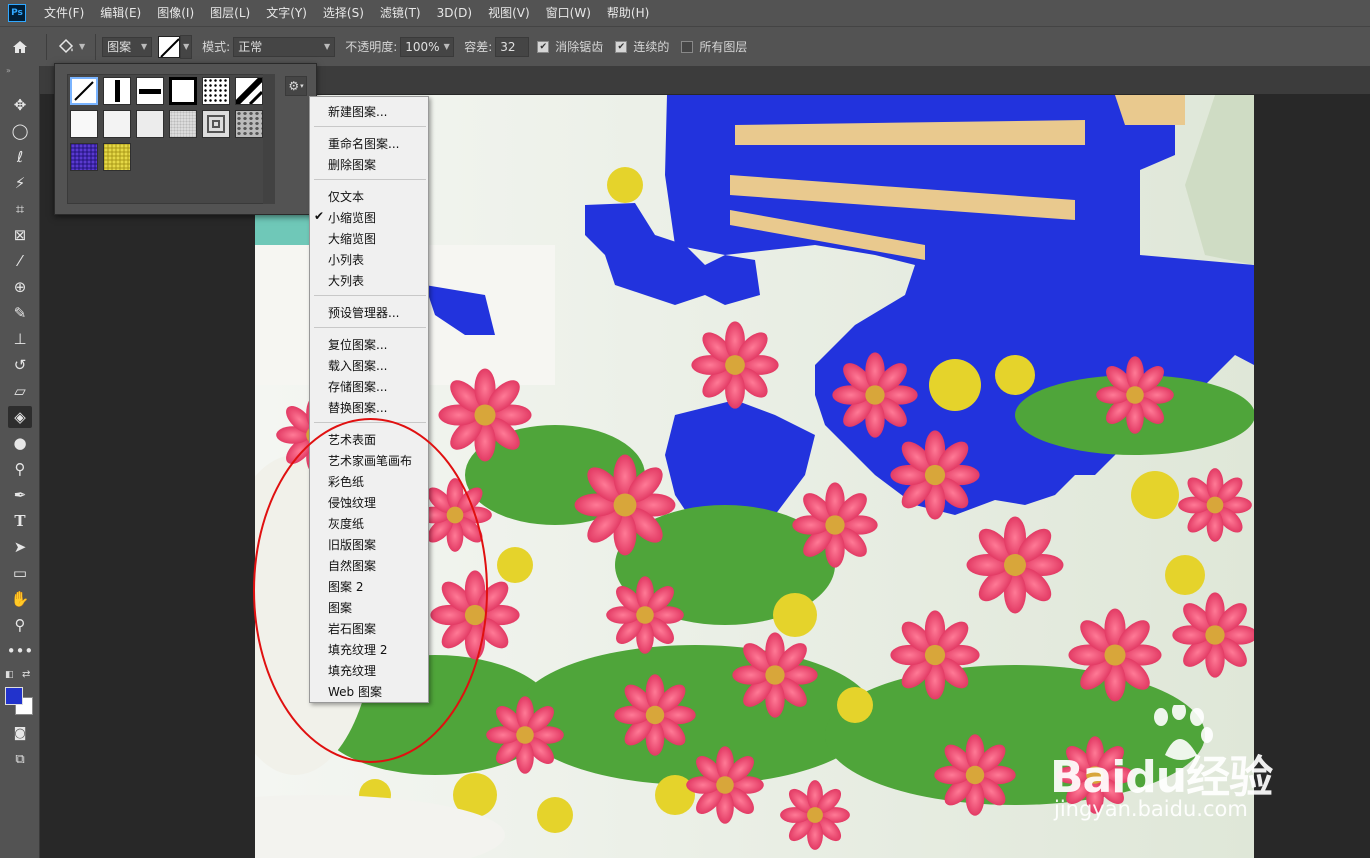 The image size is (1370, 858). Describe the element at coordinates (20, 209) in the screenshot. I see `crop-tool: ⌗` at that location.